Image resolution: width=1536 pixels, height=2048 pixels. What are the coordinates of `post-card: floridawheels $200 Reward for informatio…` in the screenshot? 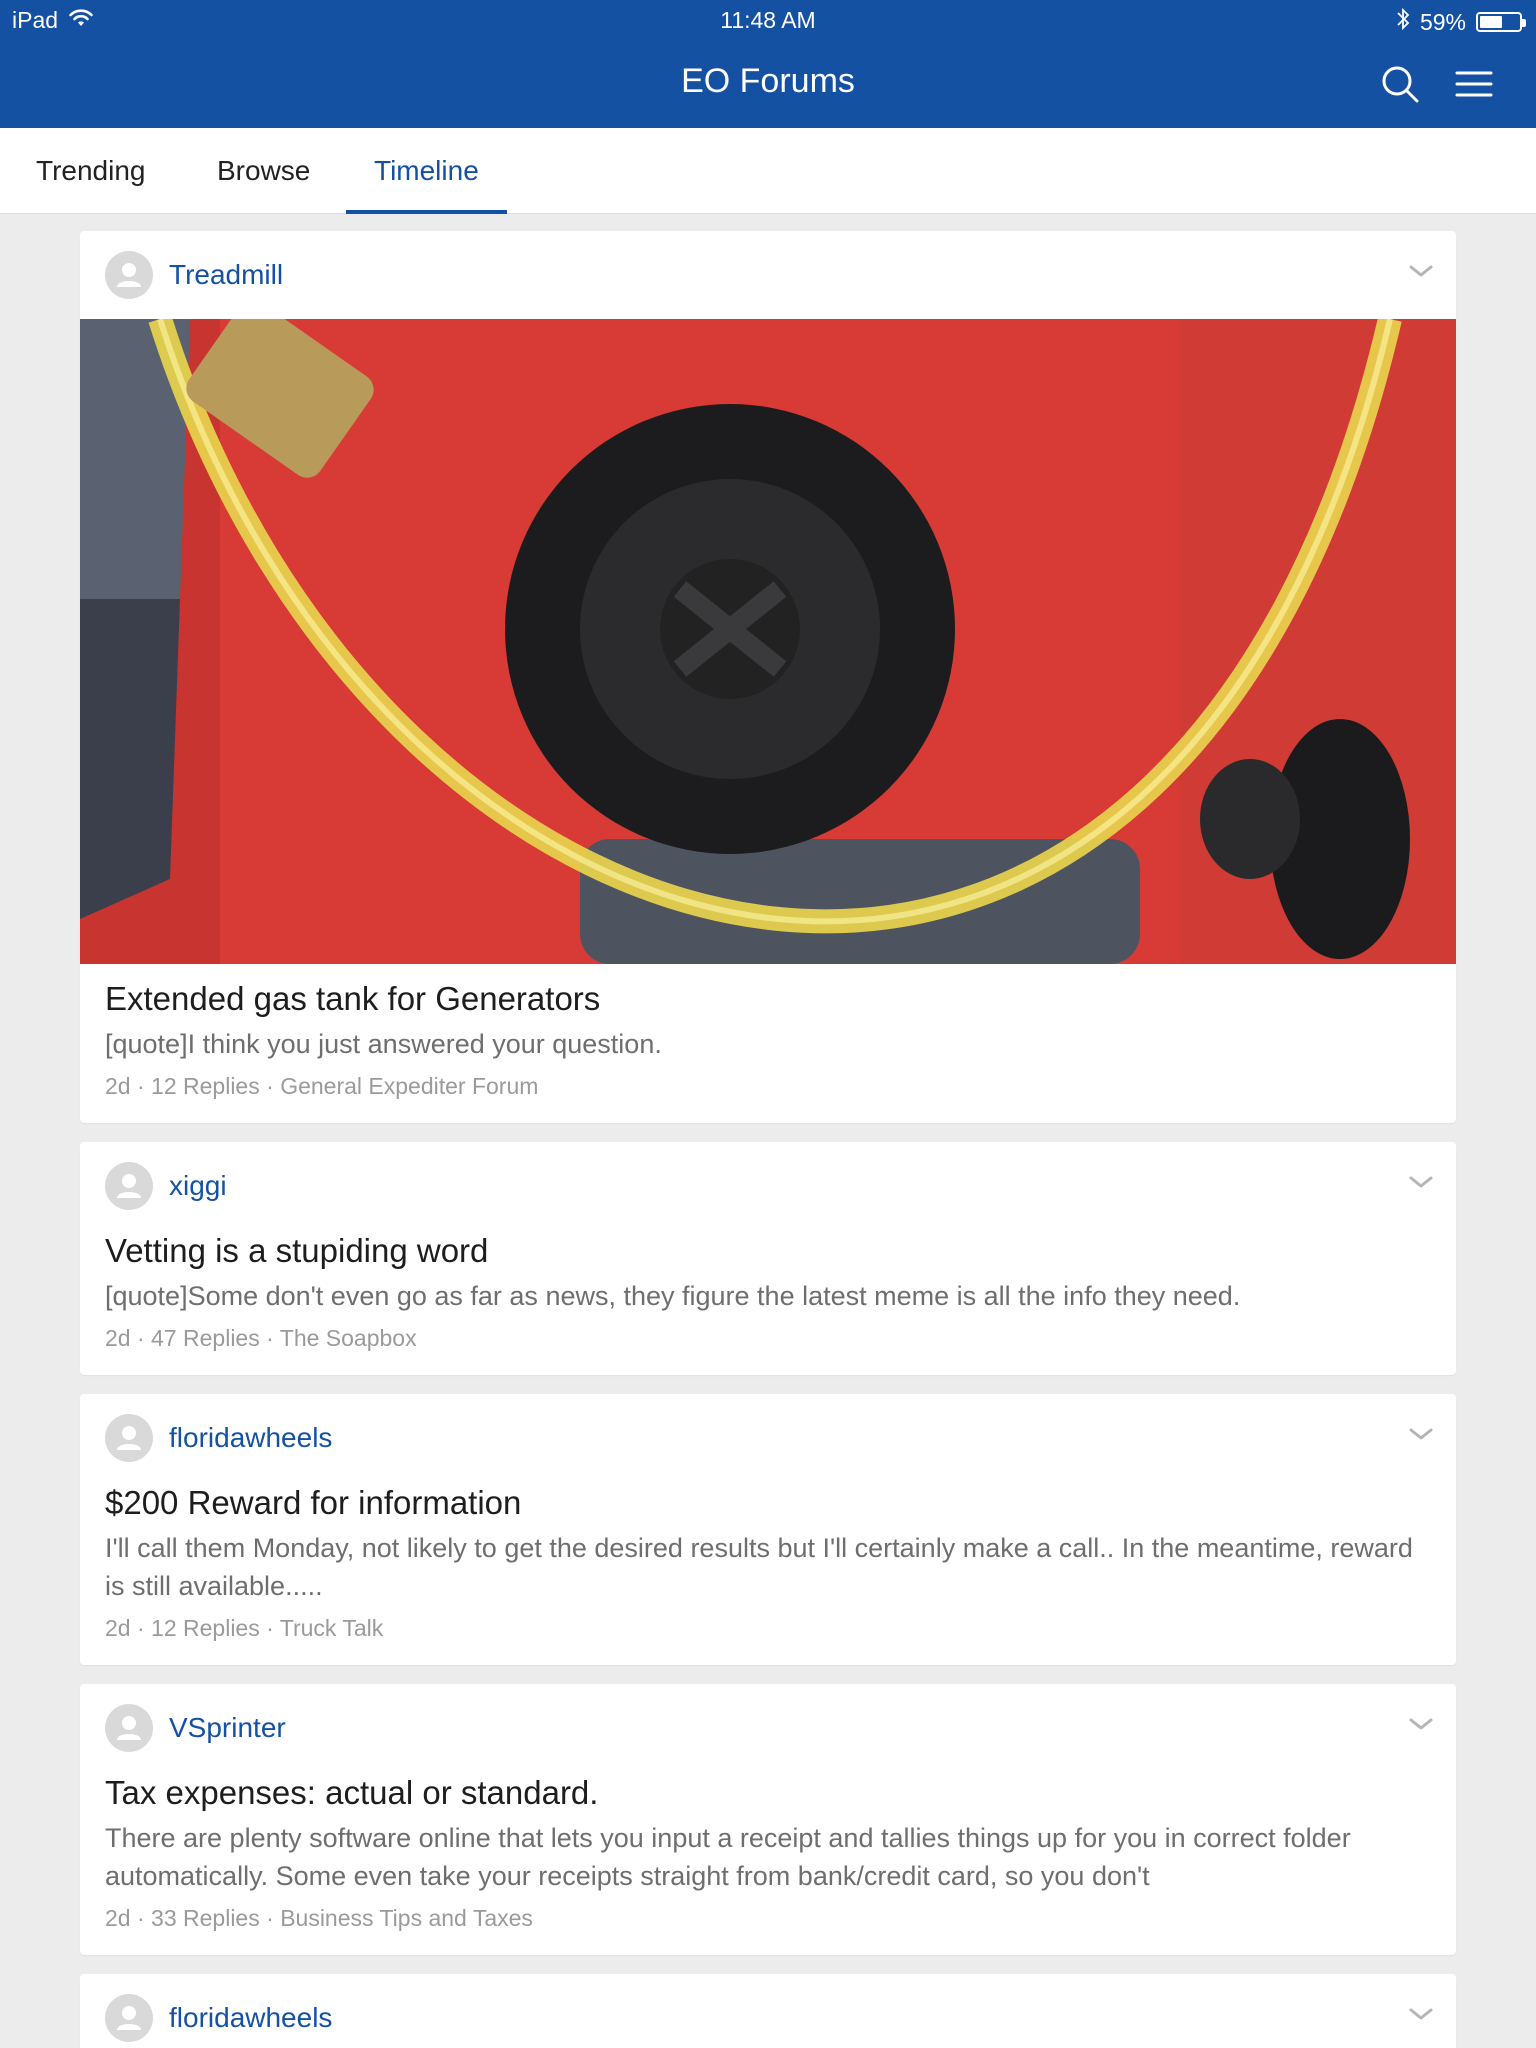 It's located at (768, 1529).